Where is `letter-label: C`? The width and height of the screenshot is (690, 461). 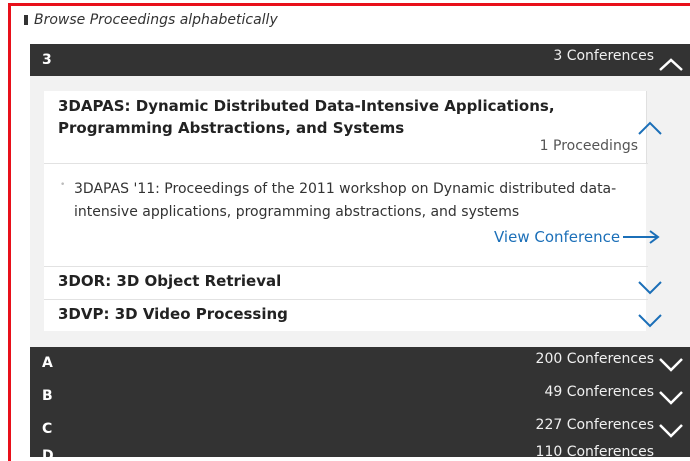 letter-label: C is located at coordinates (47, 429).